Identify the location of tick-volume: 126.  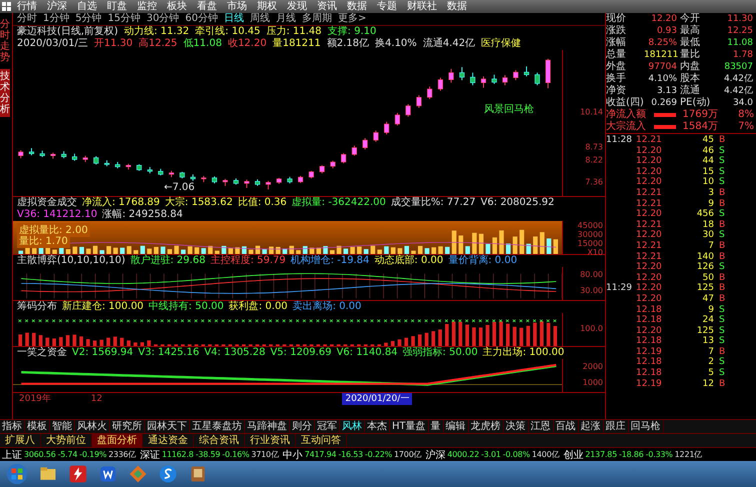
(705, 267).